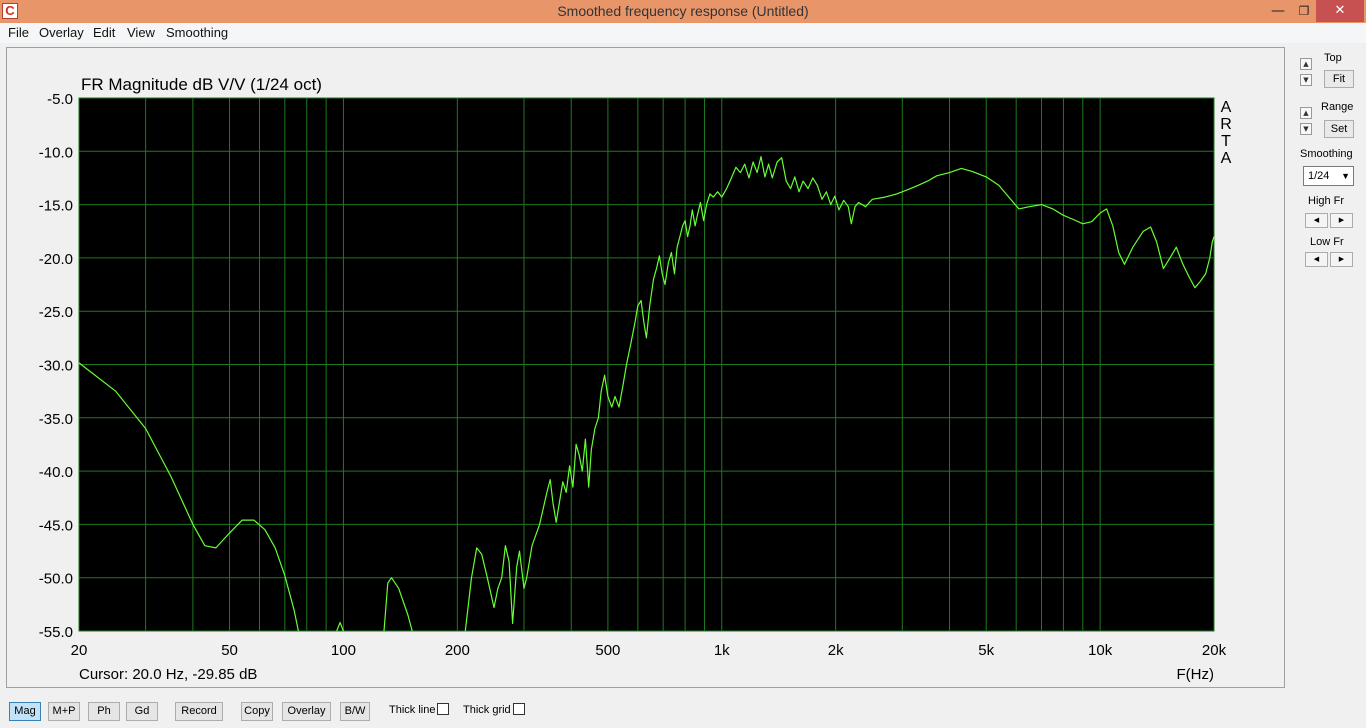 The image size is (1366, 728). What do you see at coordinates (1196, 674) in the screenshot?
I see `x-axis-label: F(Hz)` at bounding box center [1196, 674].